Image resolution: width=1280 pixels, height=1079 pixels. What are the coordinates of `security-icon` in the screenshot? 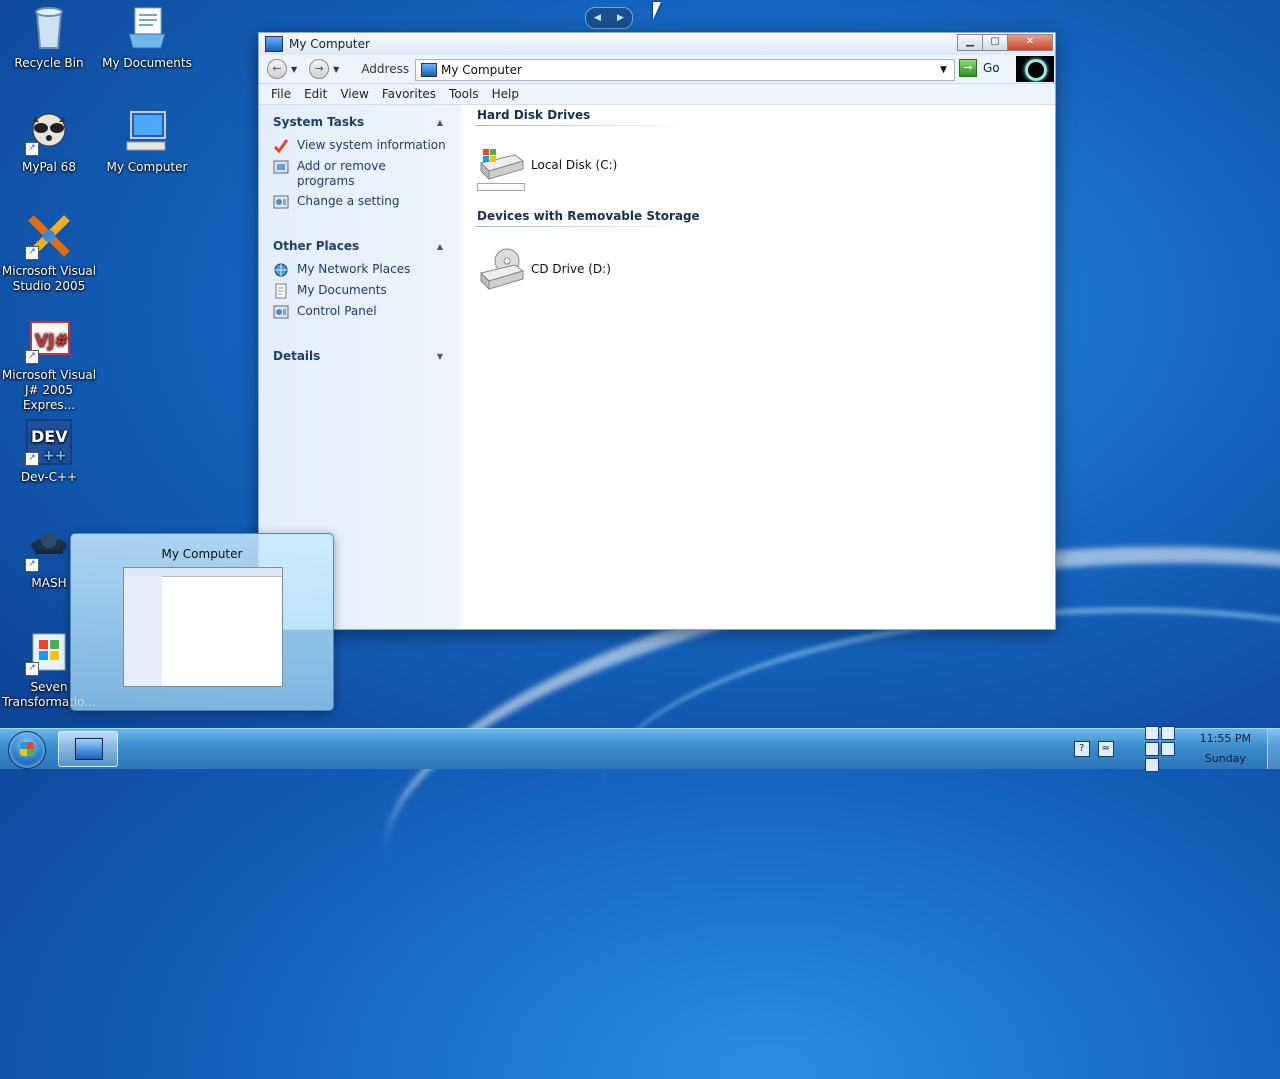 It's located at (1151, 765).